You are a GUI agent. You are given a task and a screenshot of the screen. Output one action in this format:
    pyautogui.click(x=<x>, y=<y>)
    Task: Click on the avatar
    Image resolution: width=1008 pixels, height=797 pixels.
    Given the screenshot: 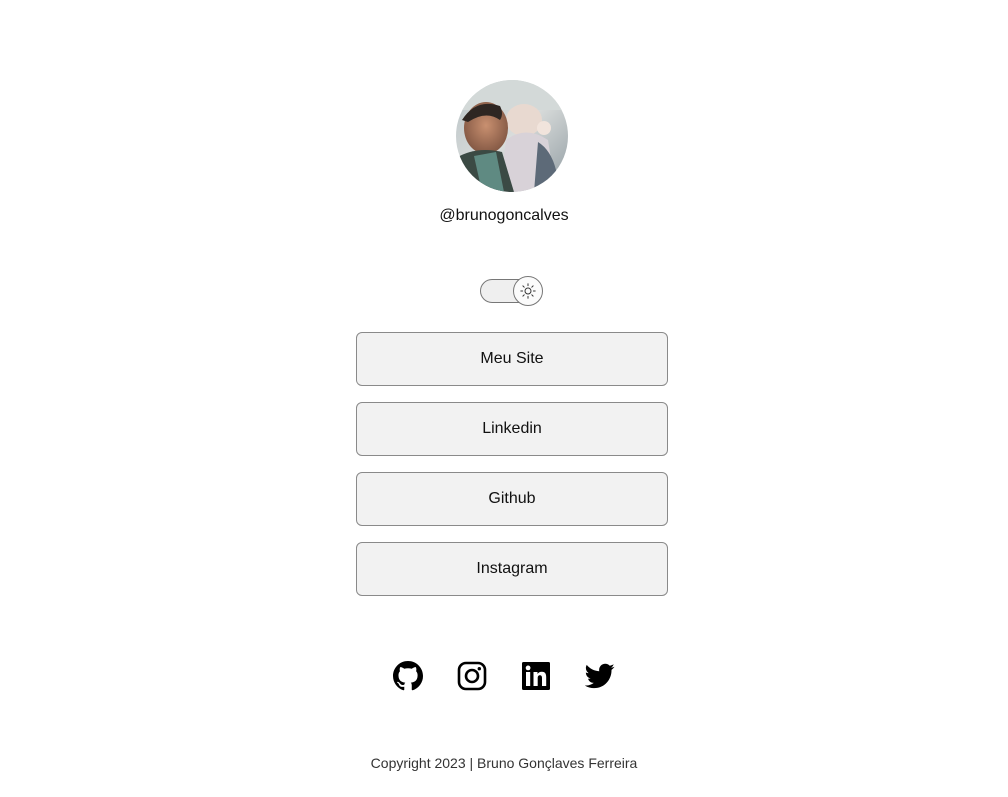 What is the action you would take?
    pyautogui.click(x=512, y=136)
    